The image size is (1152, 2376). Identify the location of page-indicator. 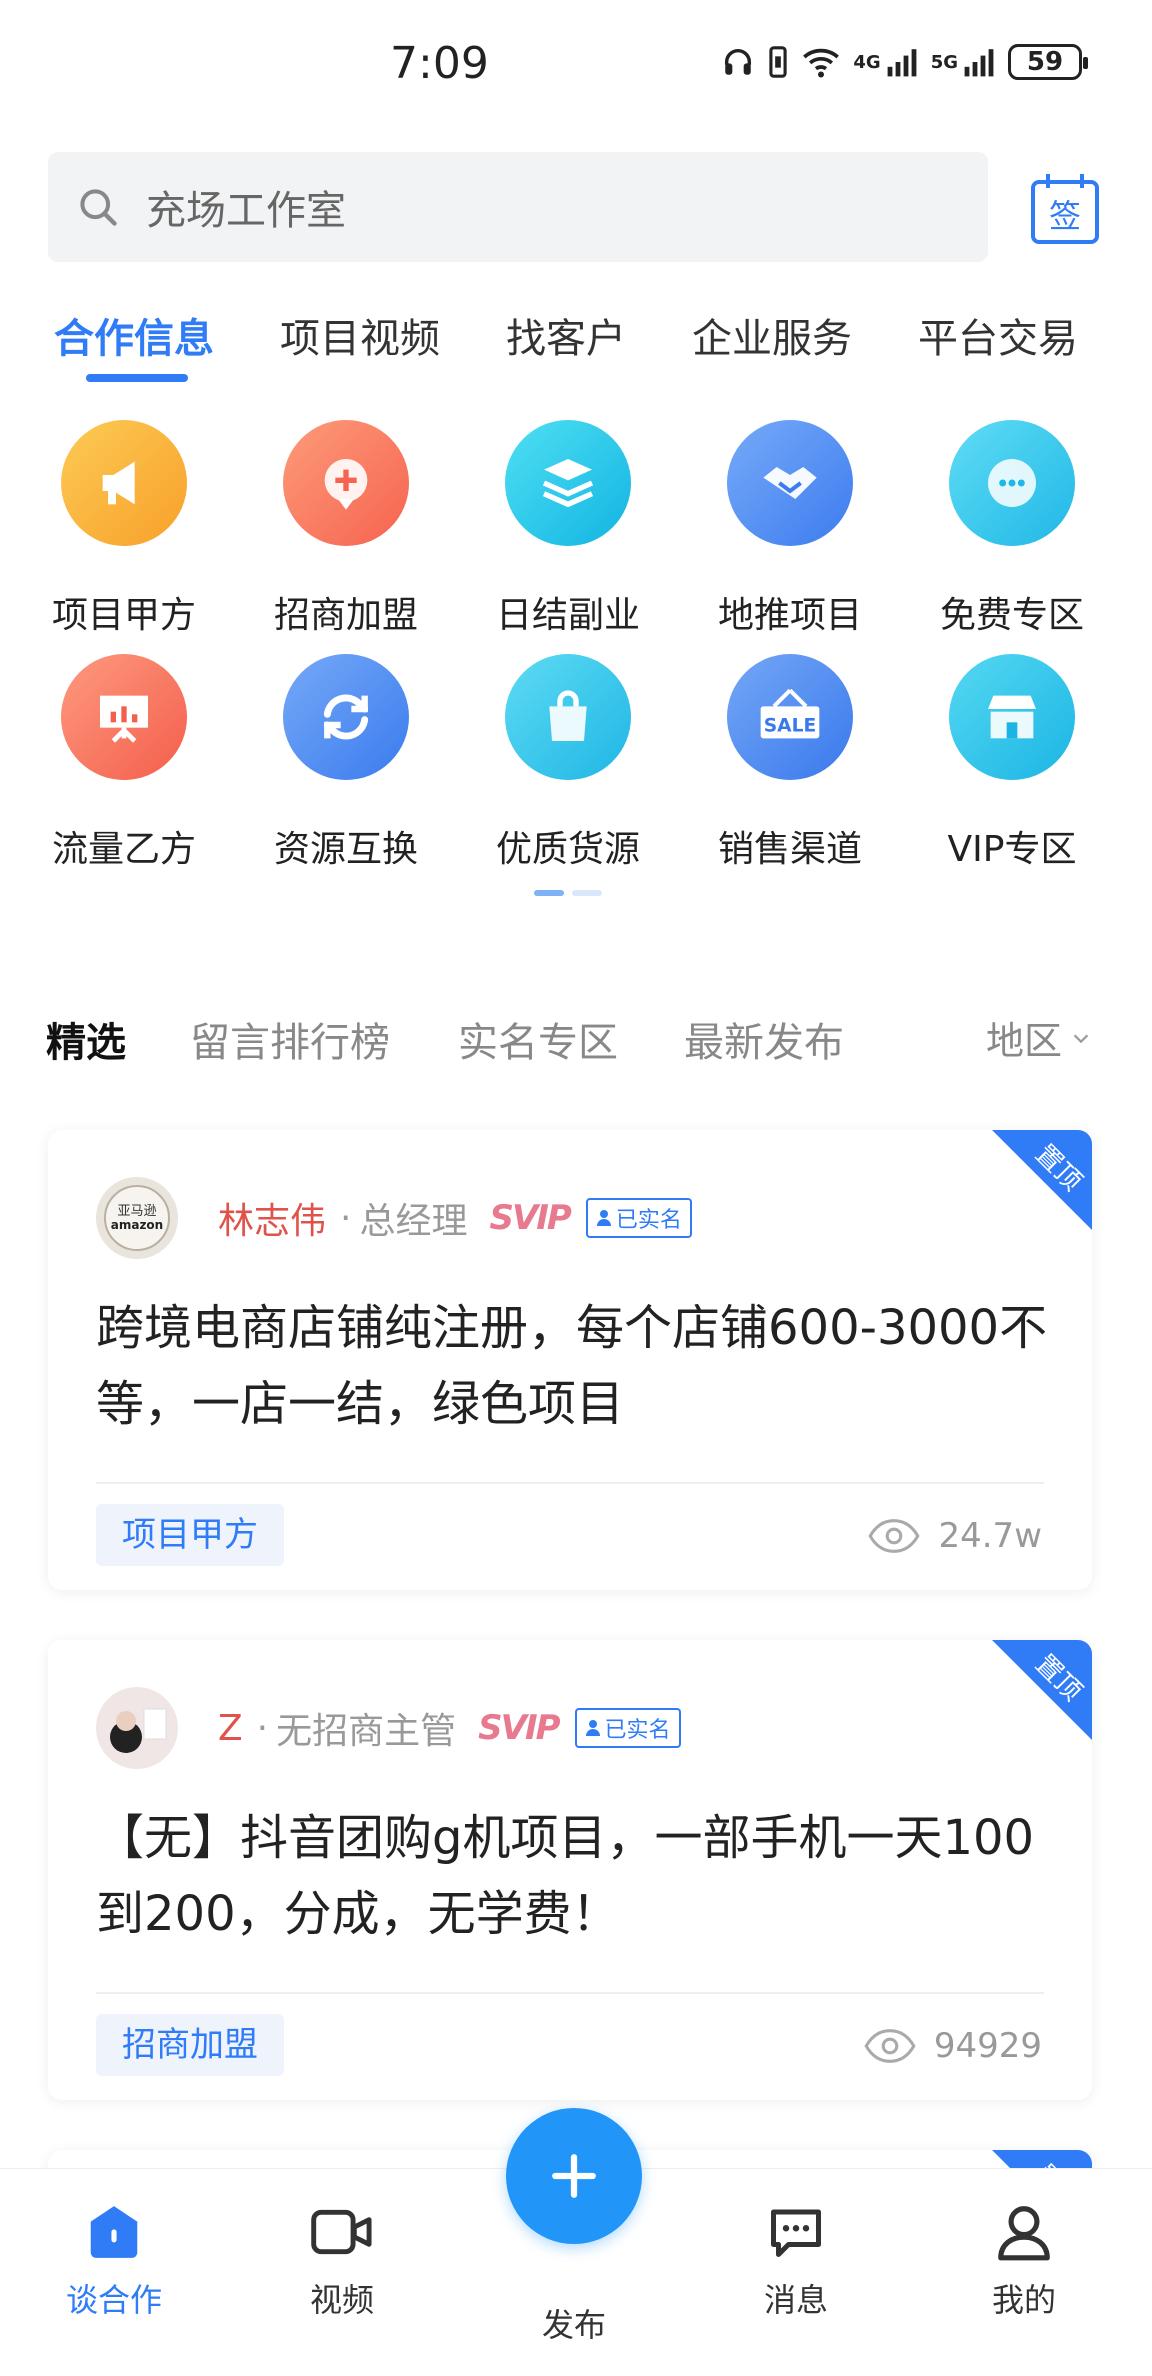
(568, 893).